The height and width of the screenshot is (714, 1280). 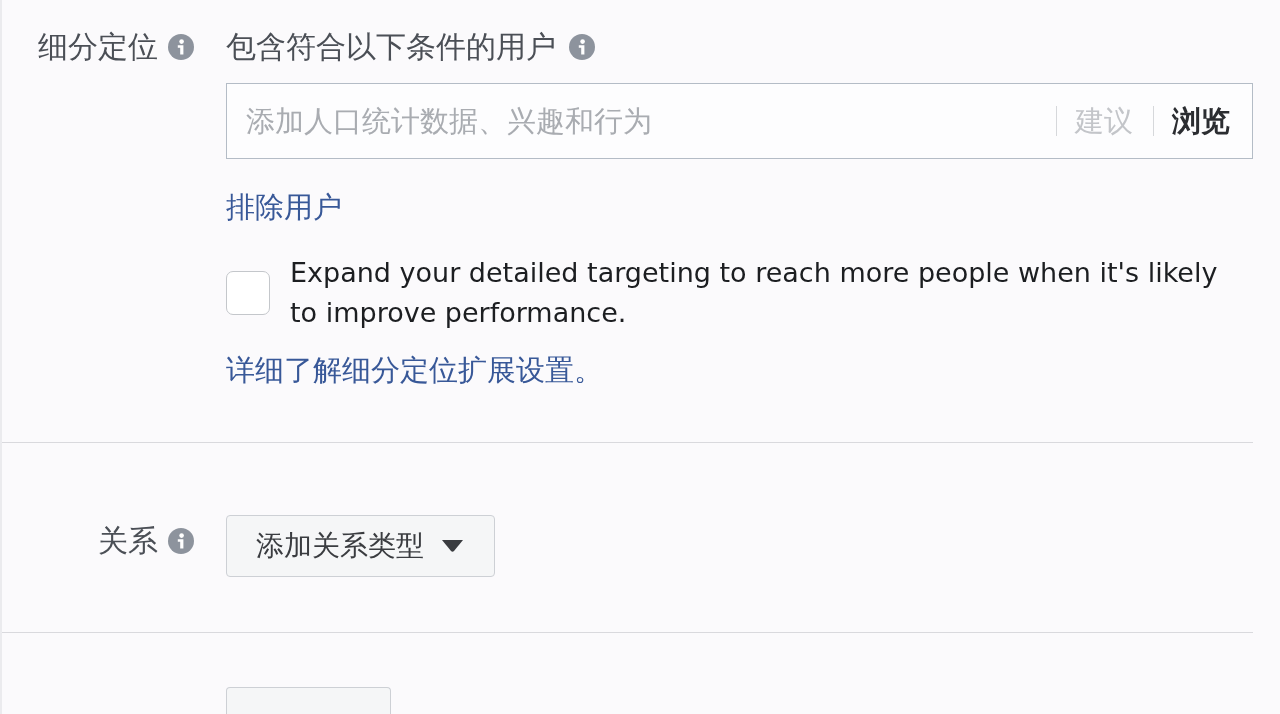 I want to click on search-action-button: 浏览, so click(x=1202, y=121).